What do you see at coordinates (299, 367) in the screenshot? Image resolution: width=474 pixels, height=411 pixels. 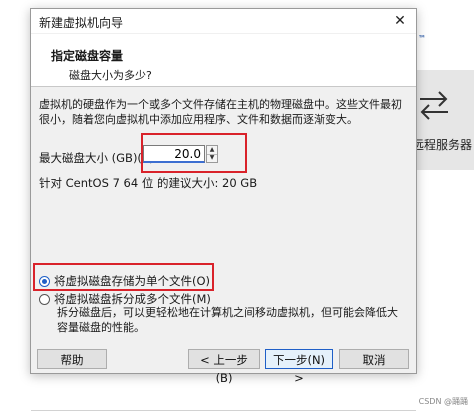 I see `next-button: 下一步(N) >` at bounding box center [299, 367].